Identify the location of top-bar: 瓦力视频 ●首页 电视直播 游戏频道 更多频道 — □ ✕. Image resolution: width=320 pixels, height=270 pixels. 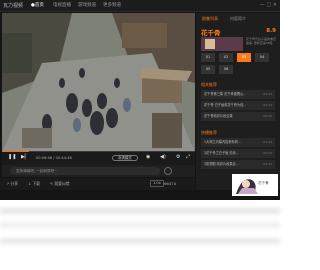
(140, 6).